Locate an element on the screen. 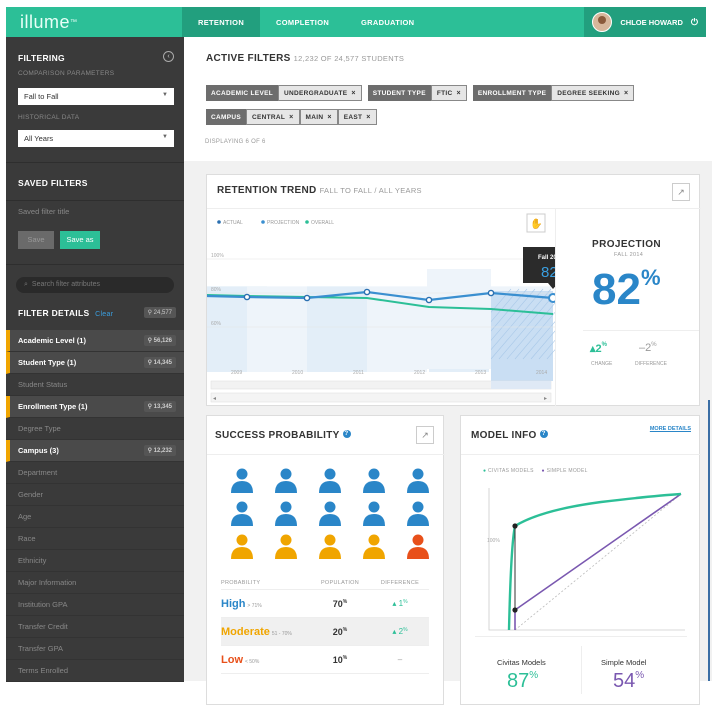 This screenshot has height=705, width=712. civitas-label: Civitas Models is located at coordinates (521, 662).